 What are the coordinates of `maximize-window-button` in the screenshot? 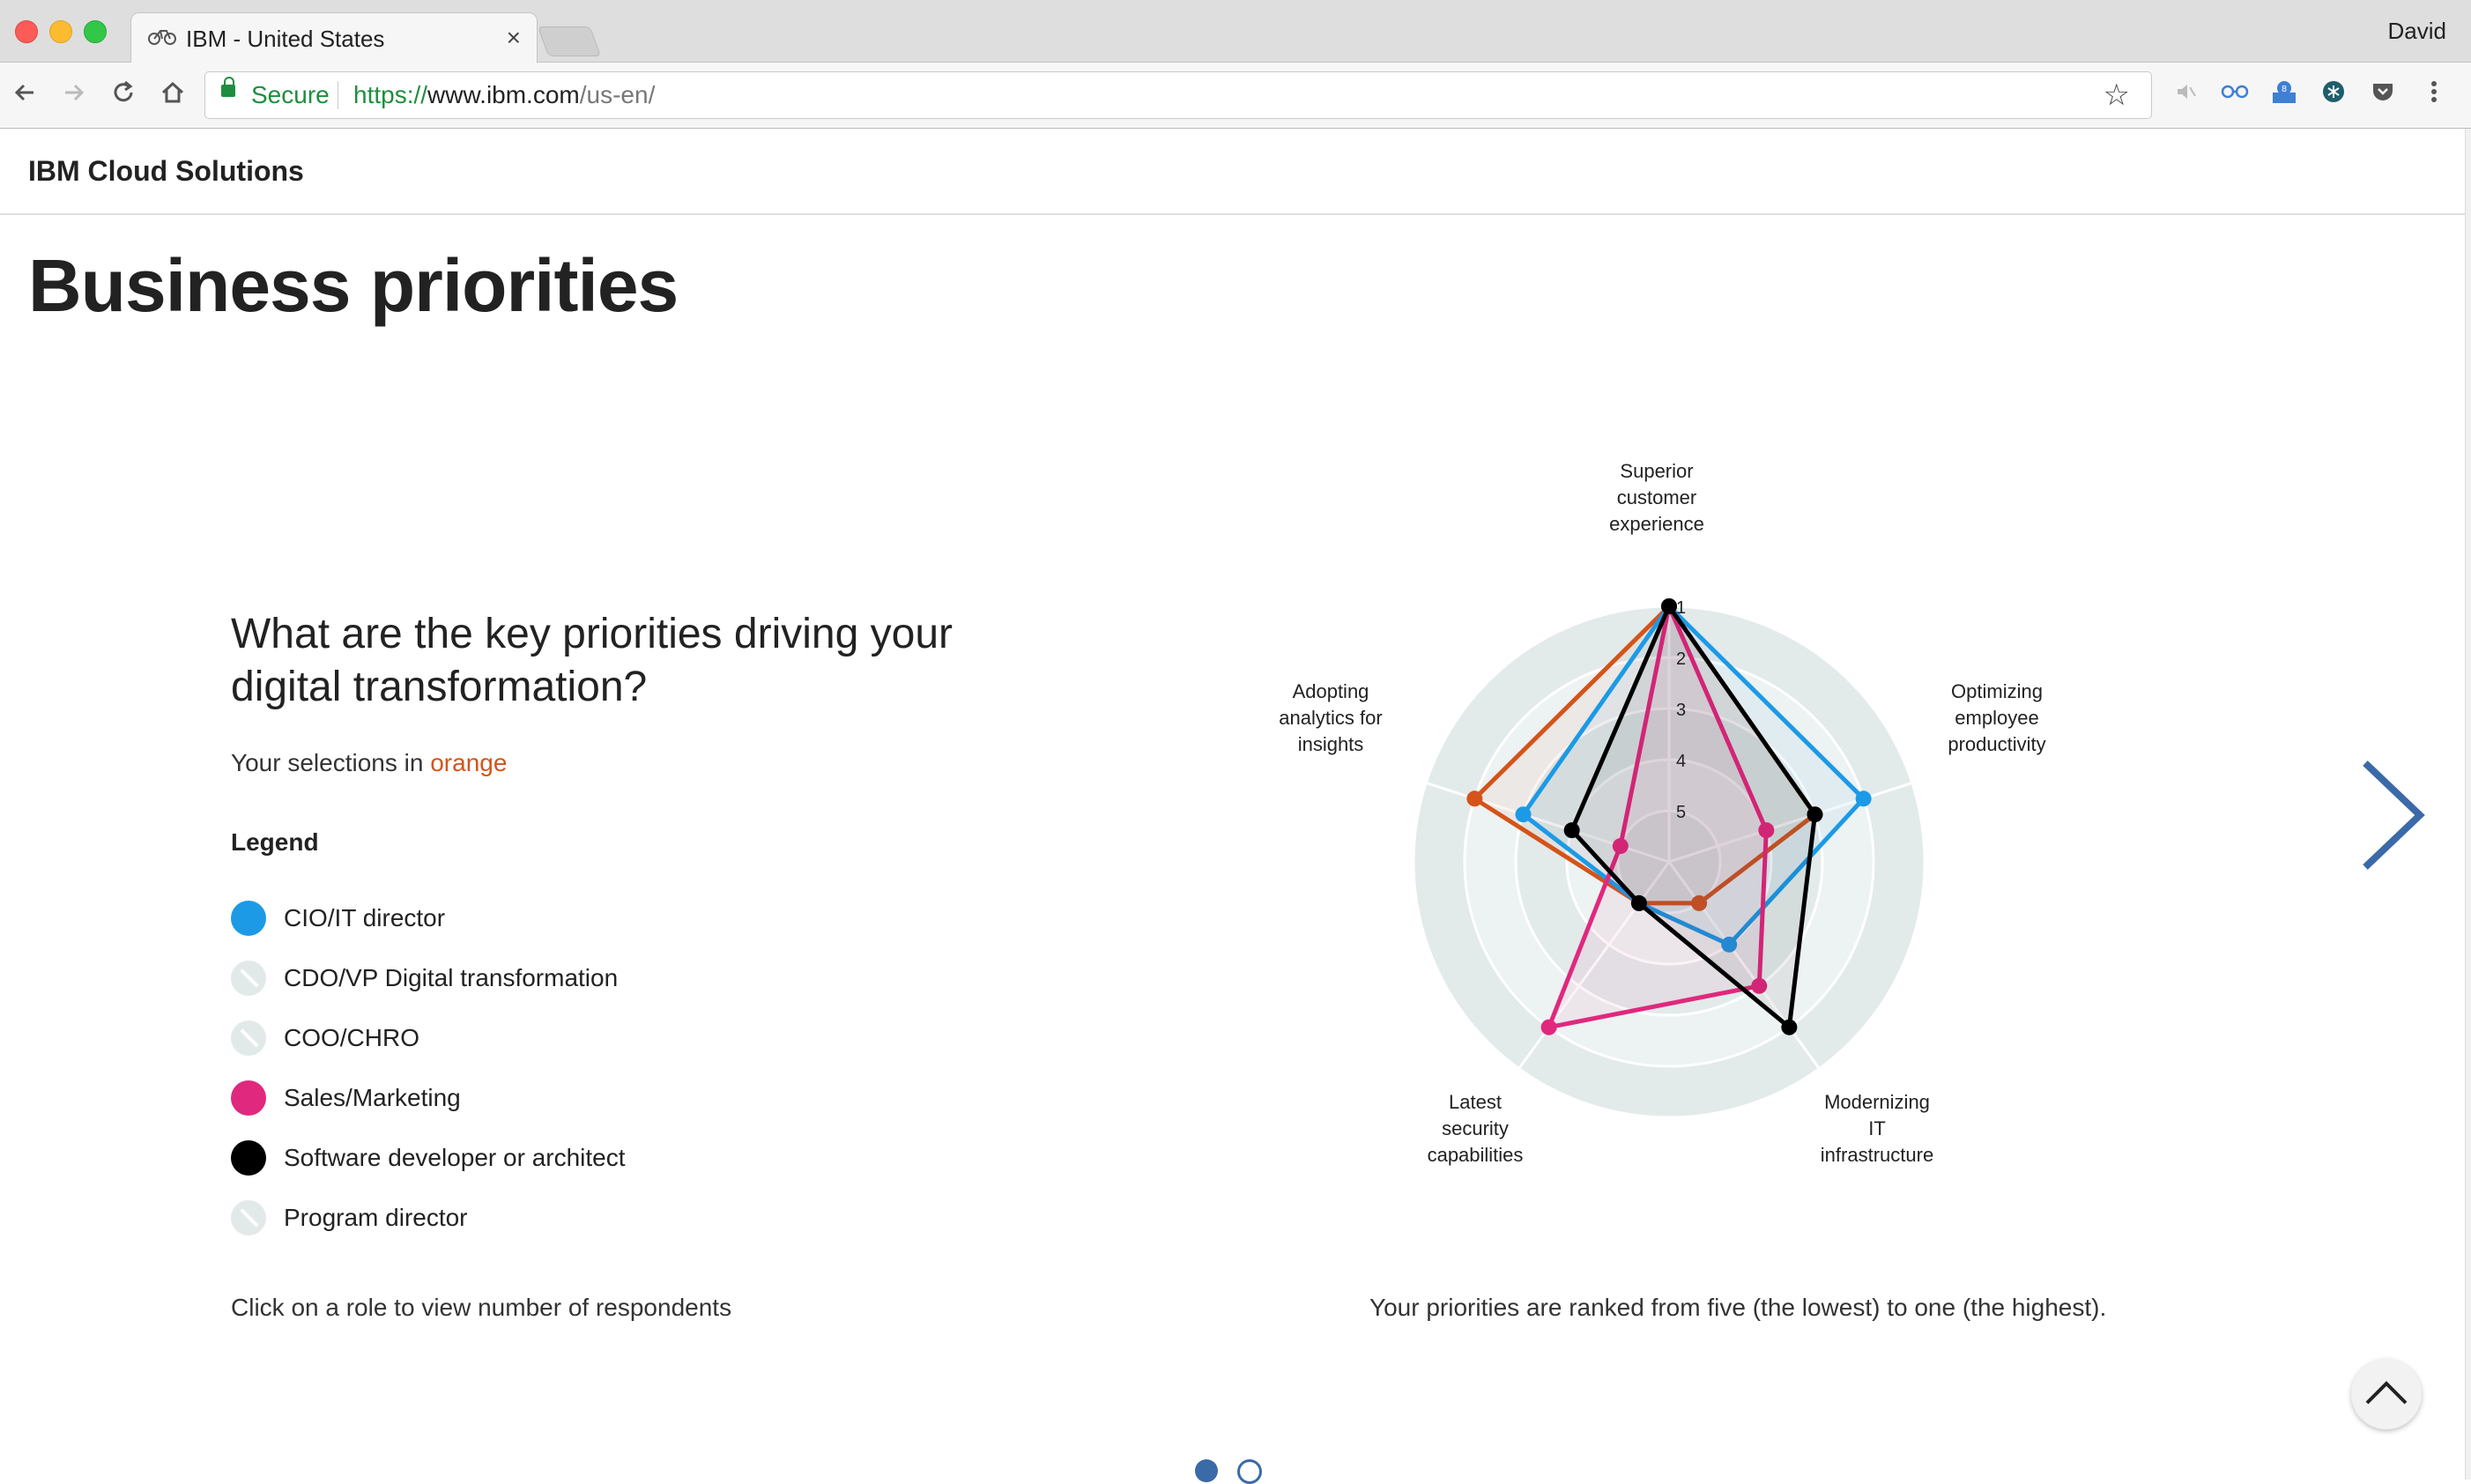 It's located at (95, 31).